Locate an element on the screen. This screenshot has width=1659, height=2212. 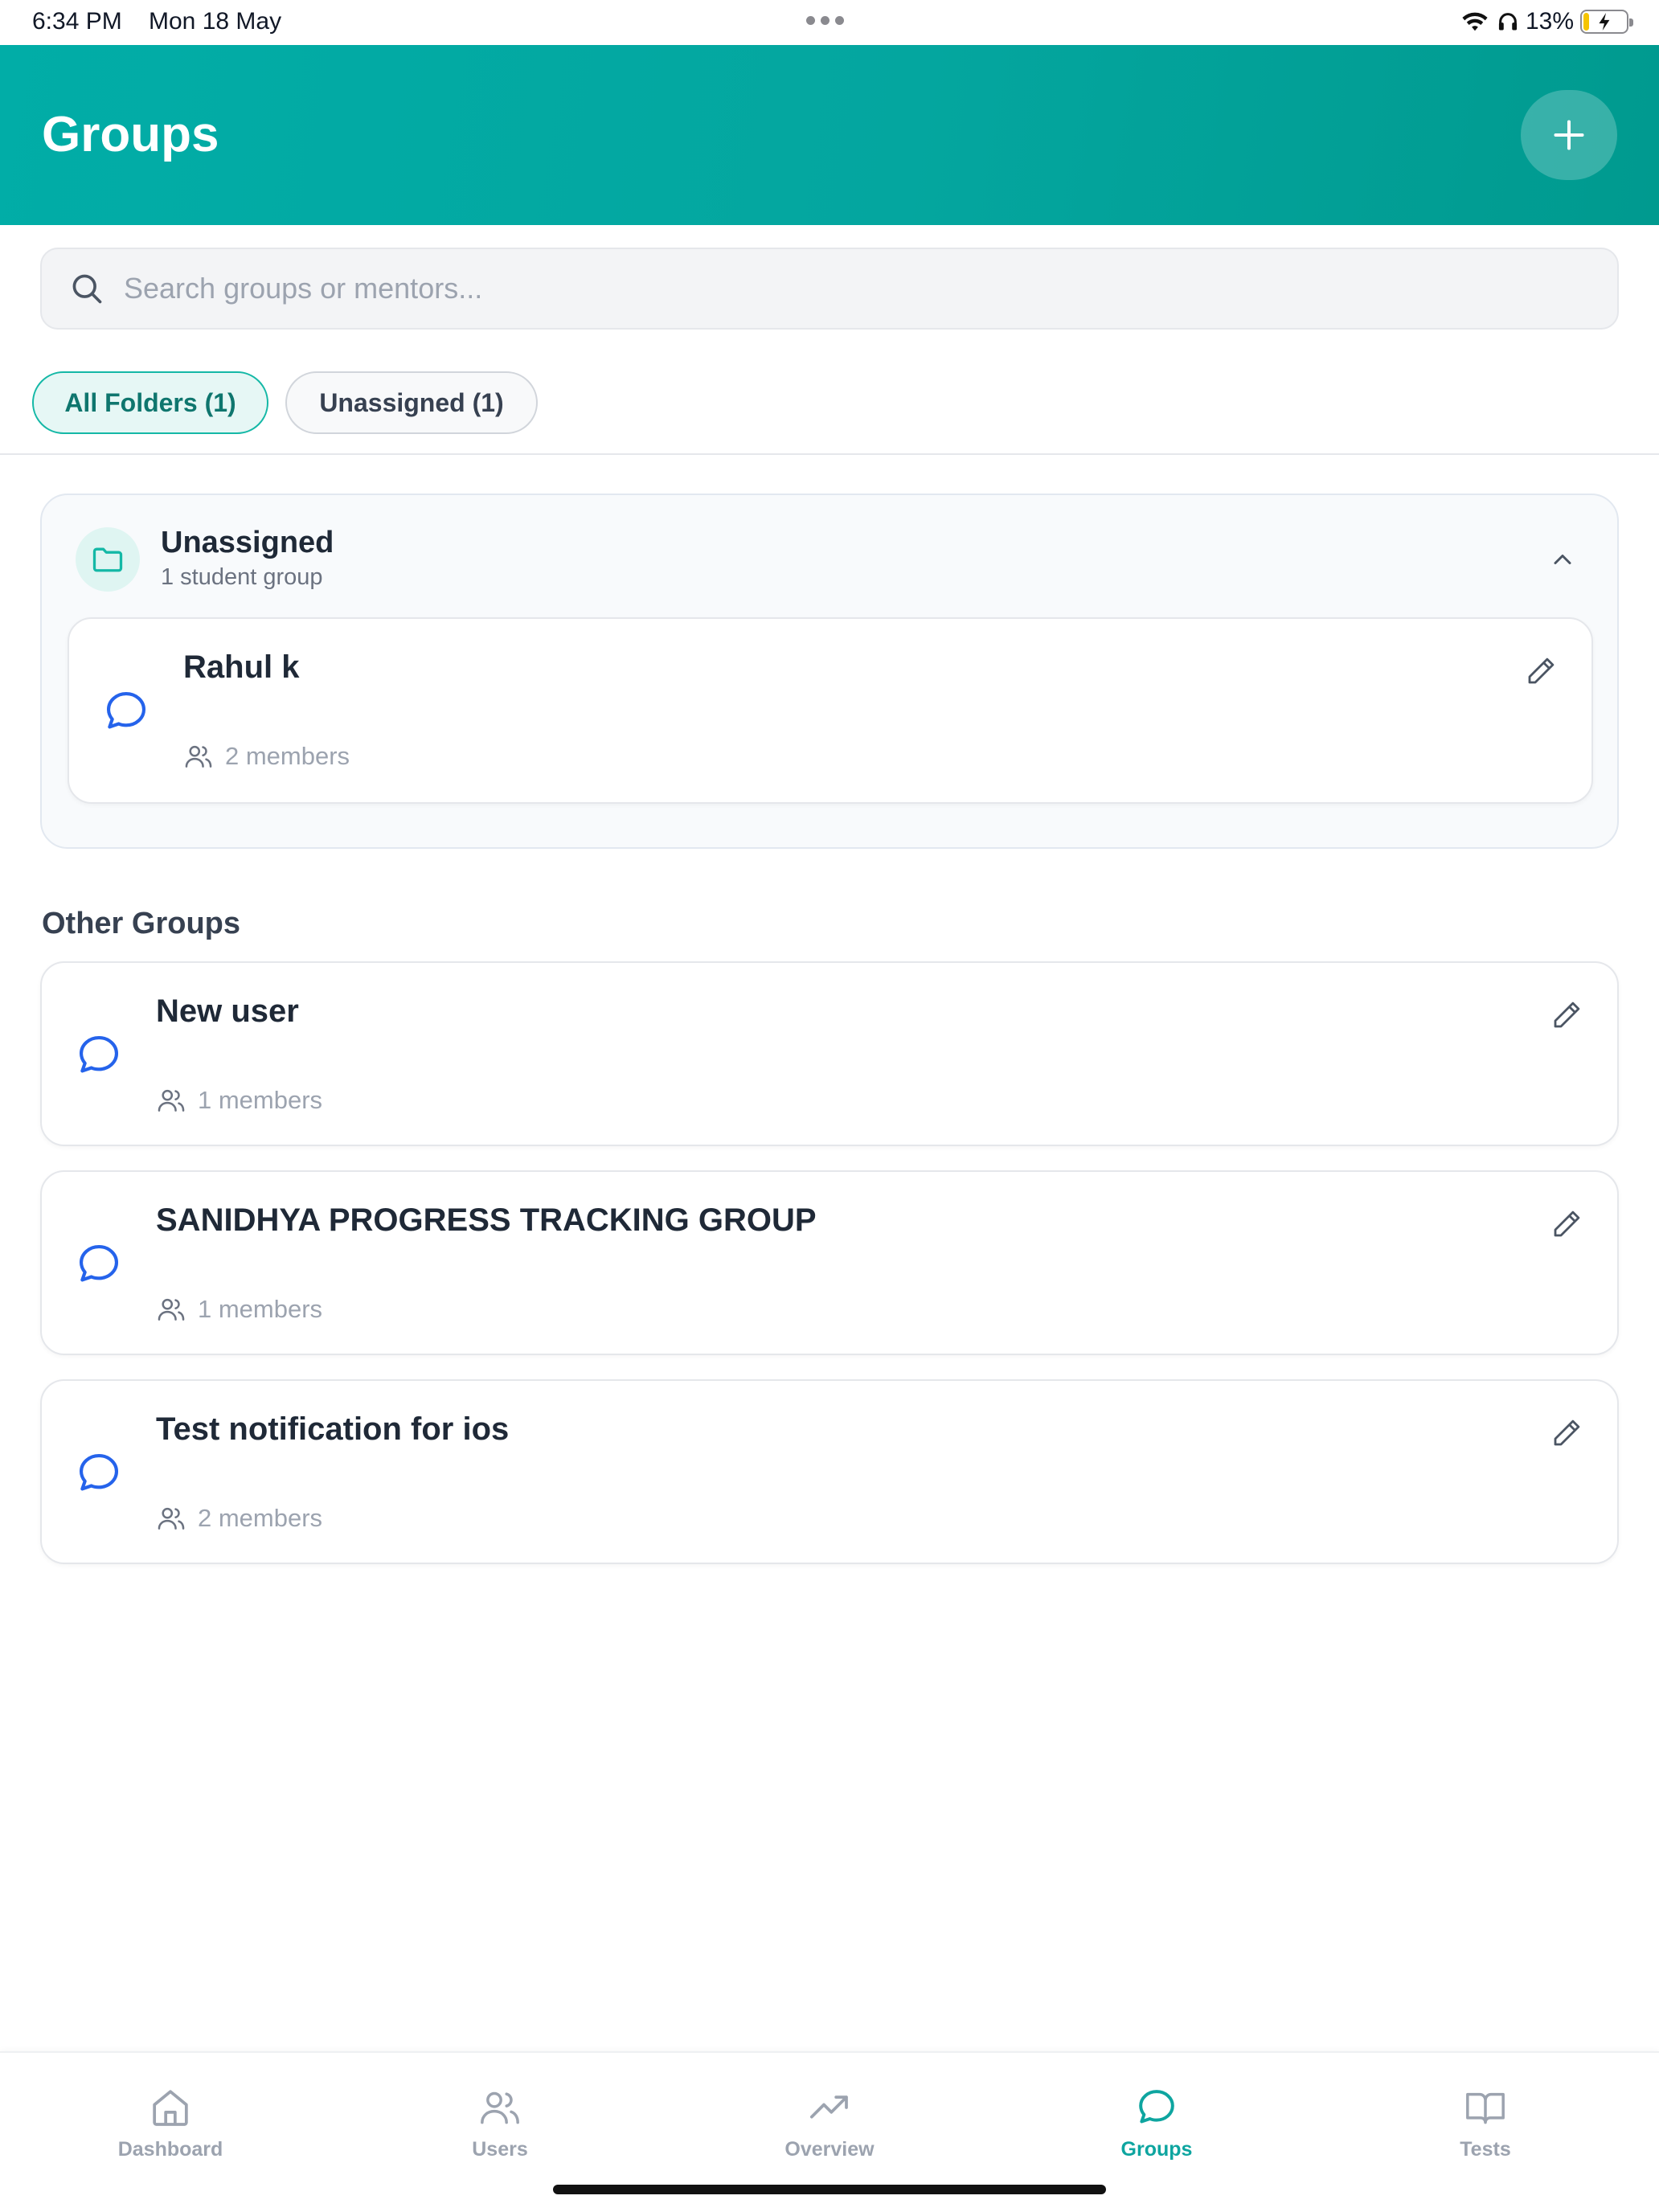
plus-icon is located at coordinates (1569, 135).